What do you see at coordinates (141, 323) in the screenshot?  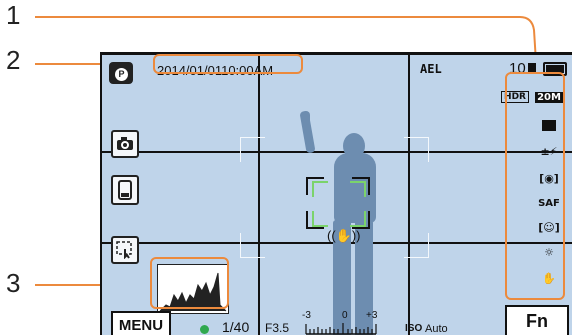 I see `menu-button: MENU` at bounding box center [141, 323].